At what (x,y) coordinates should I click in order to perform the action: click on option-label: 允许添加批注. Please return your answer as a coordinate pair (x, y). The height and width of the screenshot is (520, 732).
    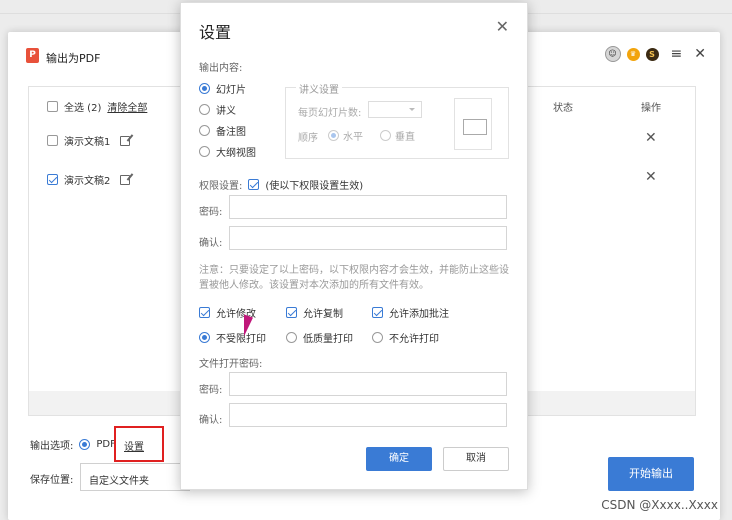
    Looking at the image, I should click on (419, 314).